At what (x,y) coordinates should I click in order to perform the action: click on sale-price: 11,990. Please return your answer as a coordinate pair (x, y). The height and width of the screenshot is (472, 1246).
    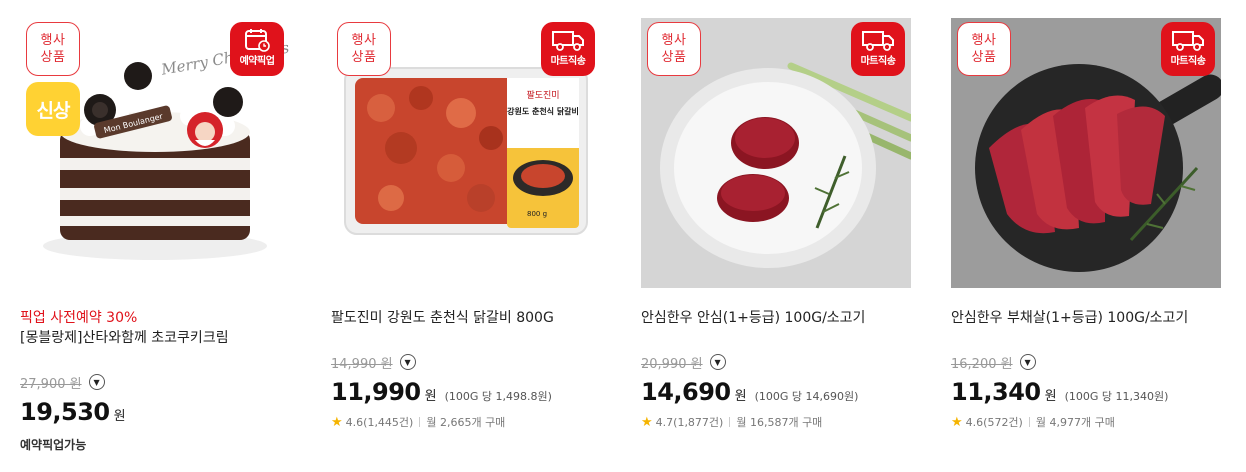
    Looking at the image, I should click on (376, 392).